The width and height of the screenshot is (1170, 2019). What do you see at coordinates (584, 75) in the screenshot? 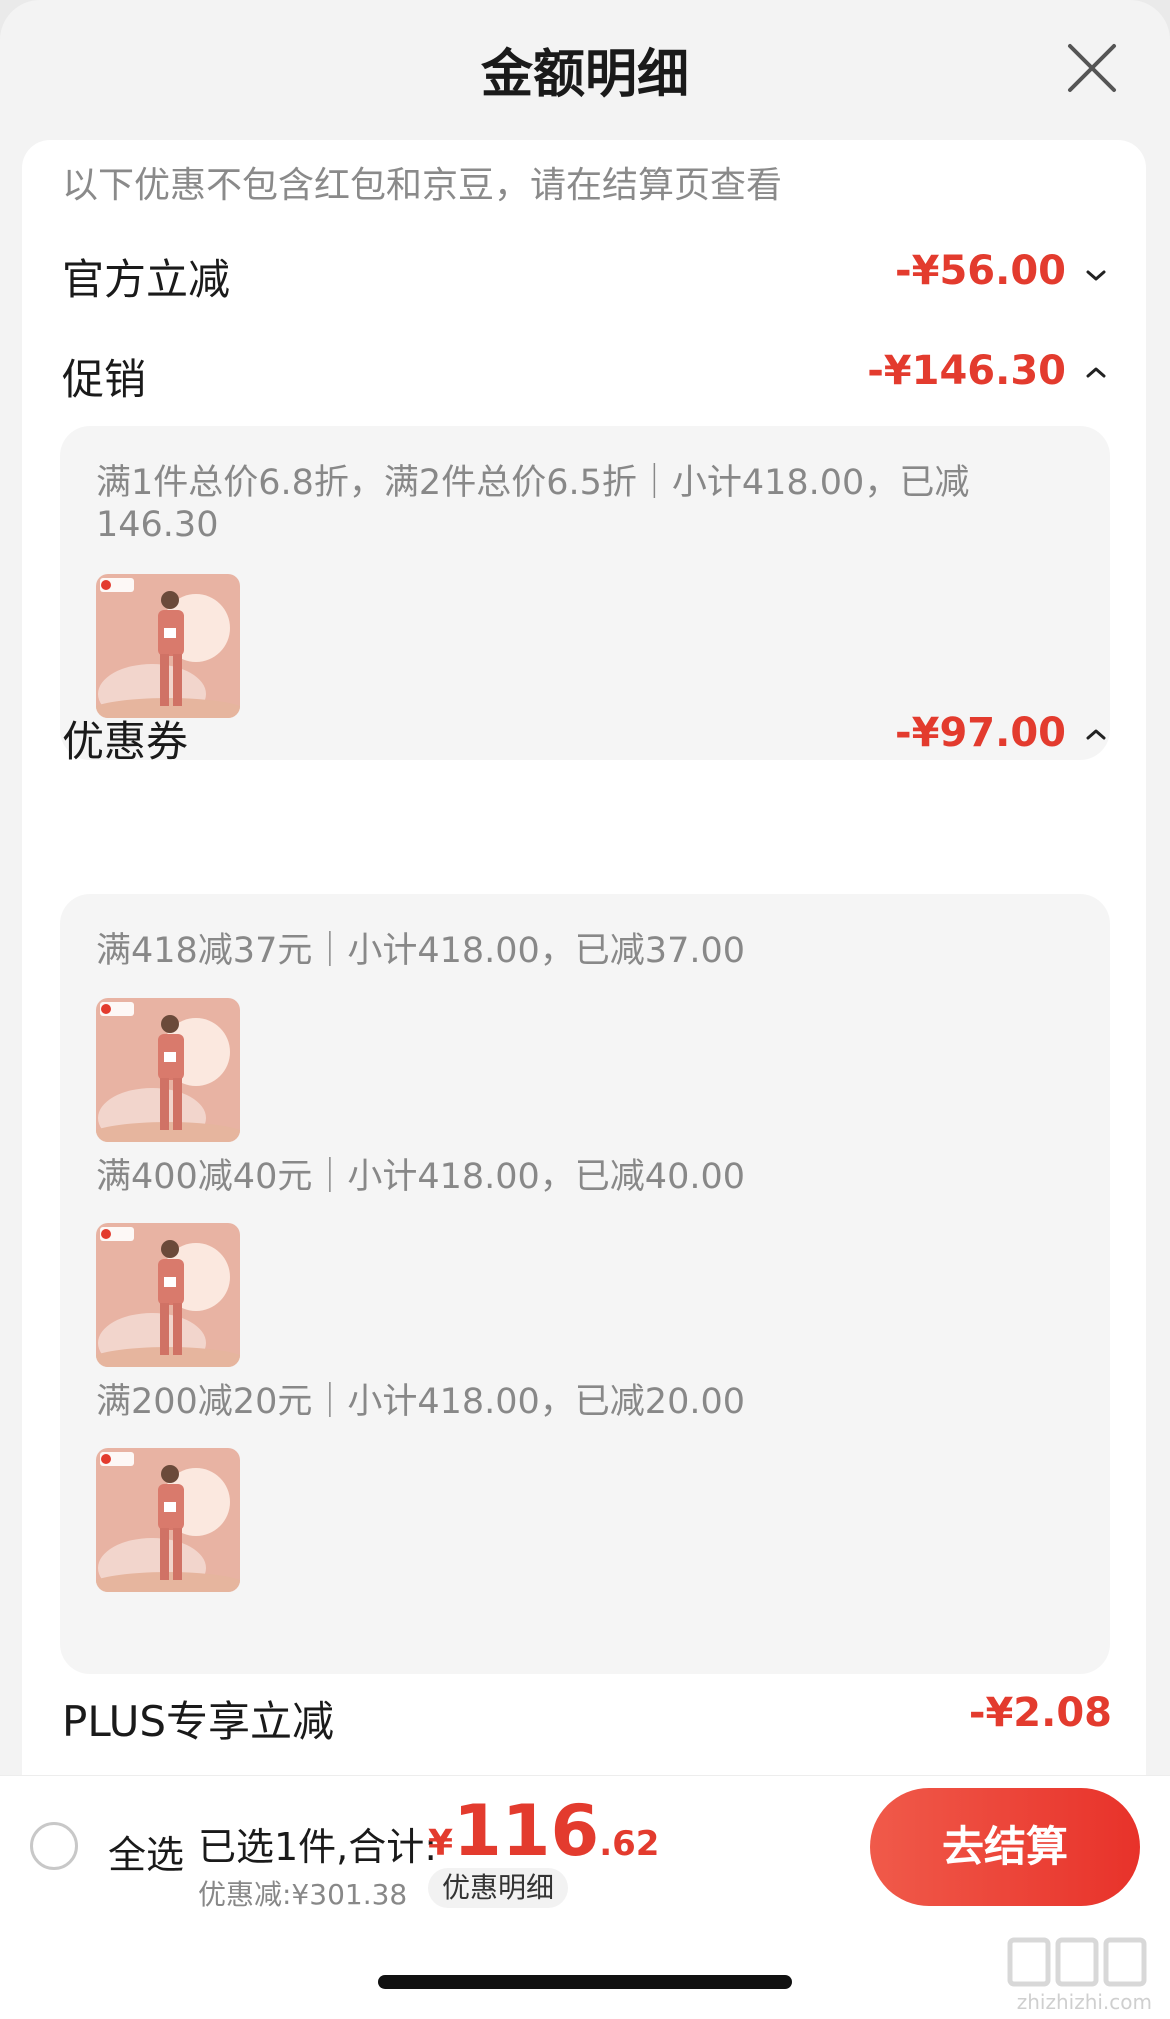
I see `sheet-title: 金额明细` at bounding box center [584, 75].